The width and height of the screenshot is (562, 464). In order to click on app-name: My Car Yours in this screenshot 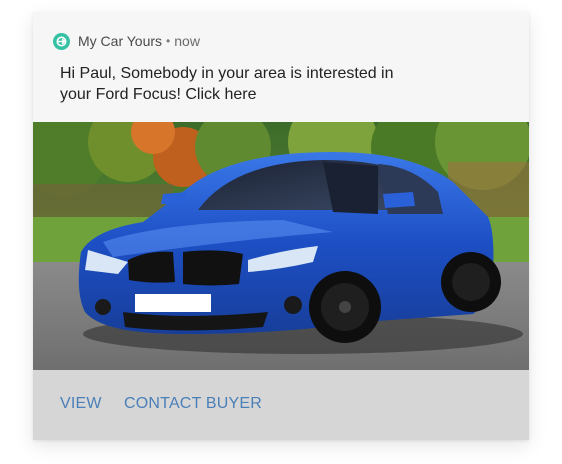, I will do `click(120, 41)`.